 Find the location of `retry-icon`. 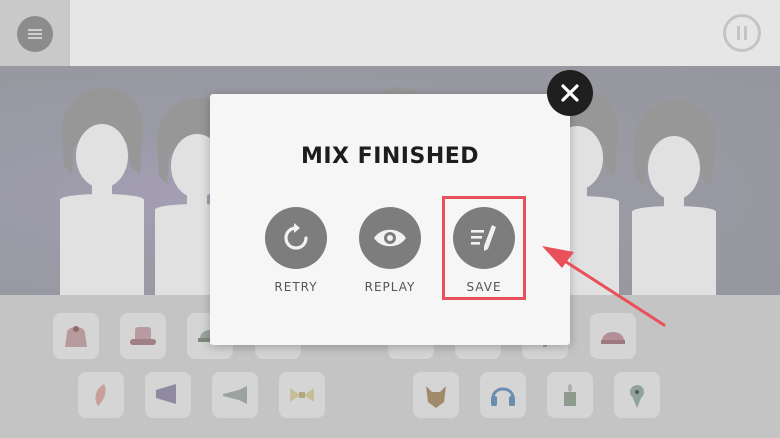

retry-icon is located at coordinates (296, 236).